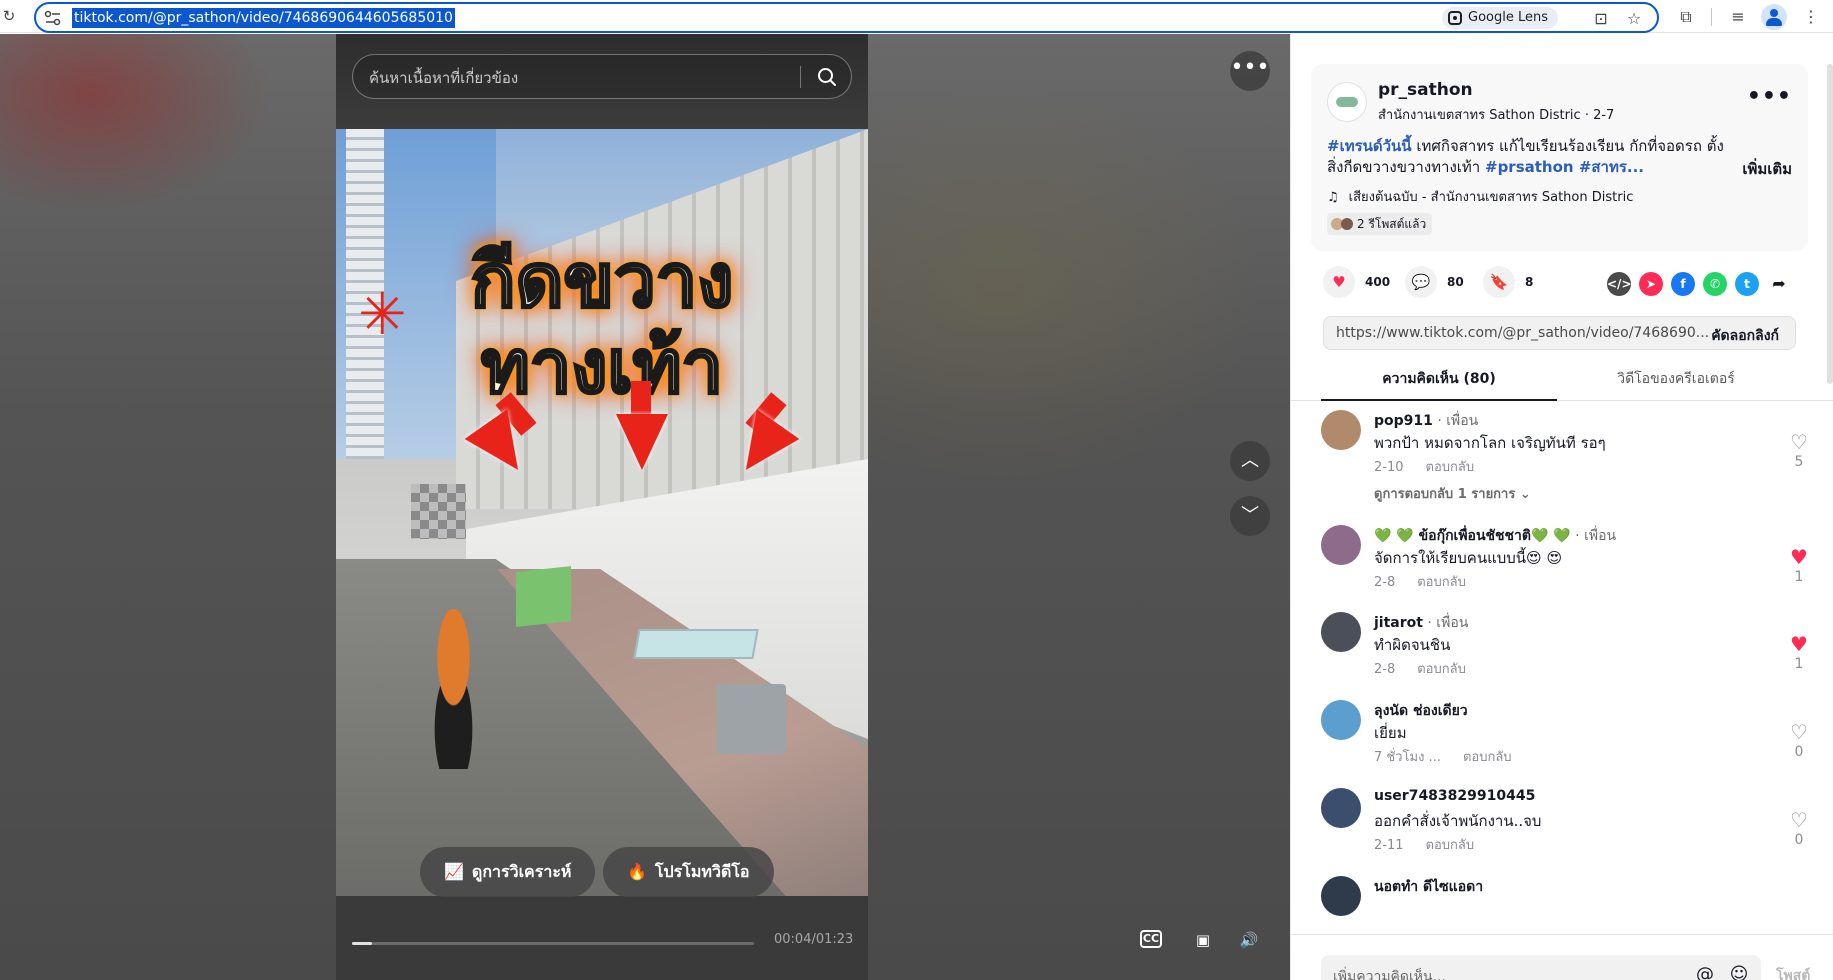  I want to click on picture-in-picture-icon: ▣, so click(1203, 940).